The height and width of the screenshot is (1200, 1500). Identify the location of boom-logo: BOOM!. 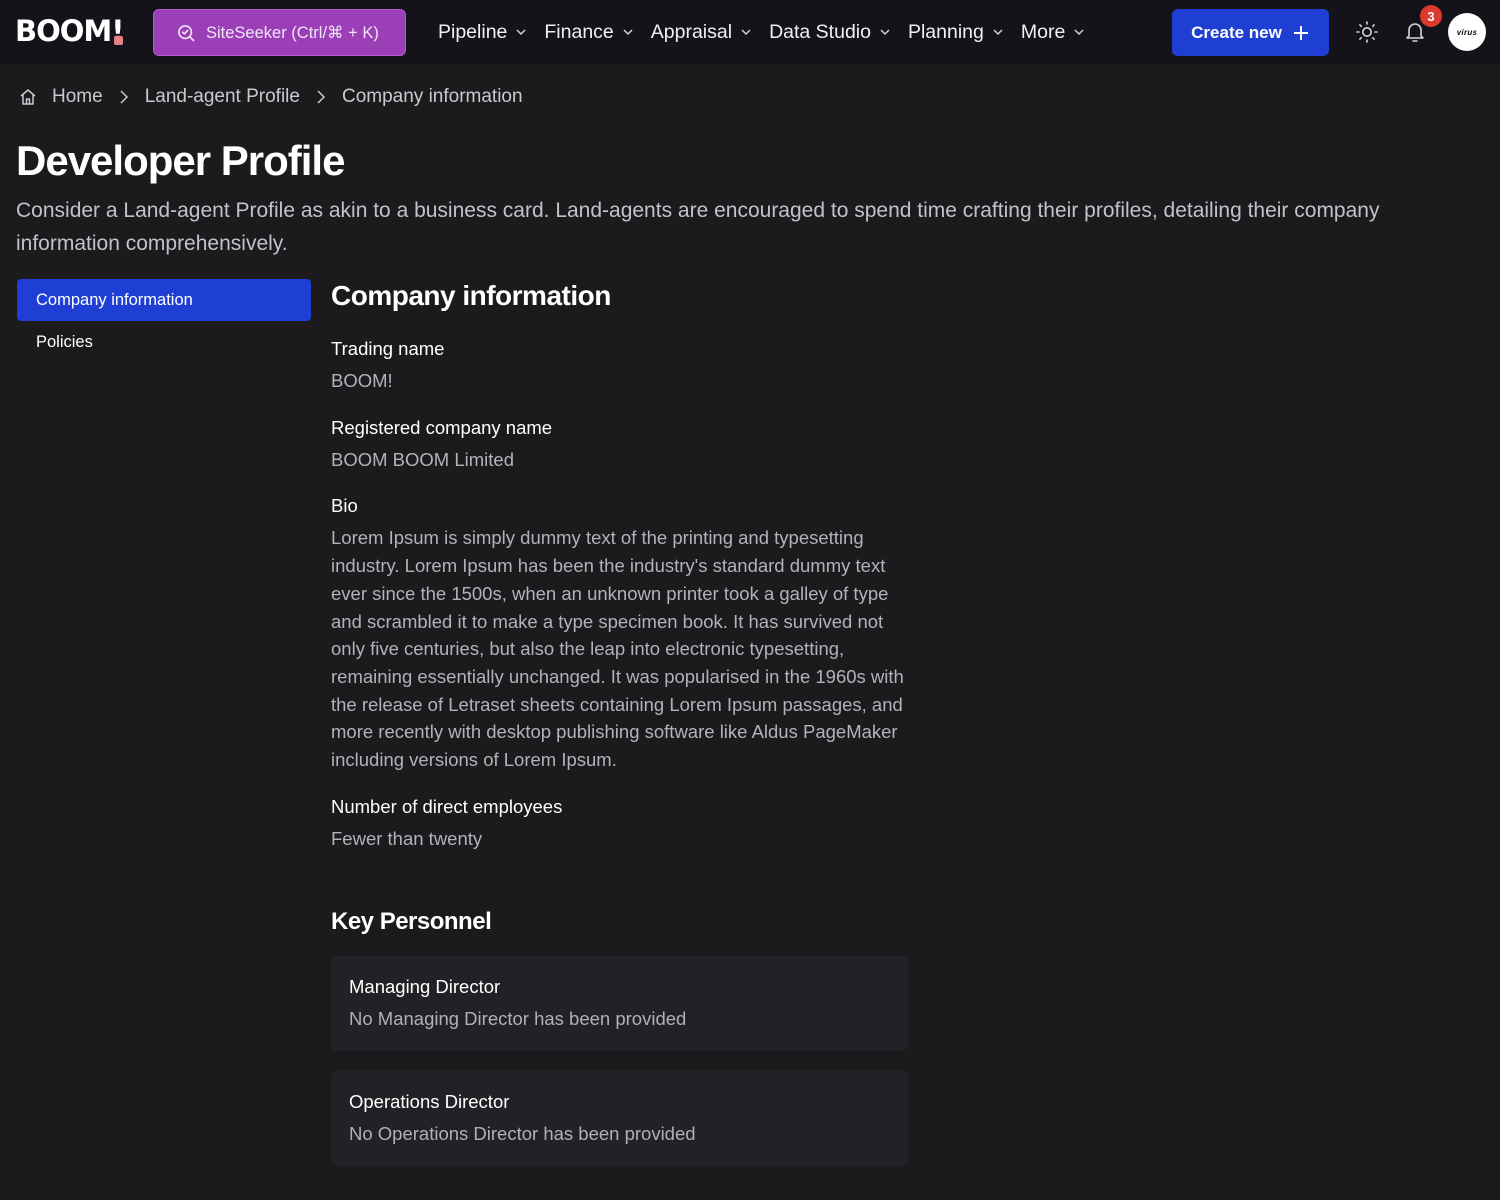
(70, 31).